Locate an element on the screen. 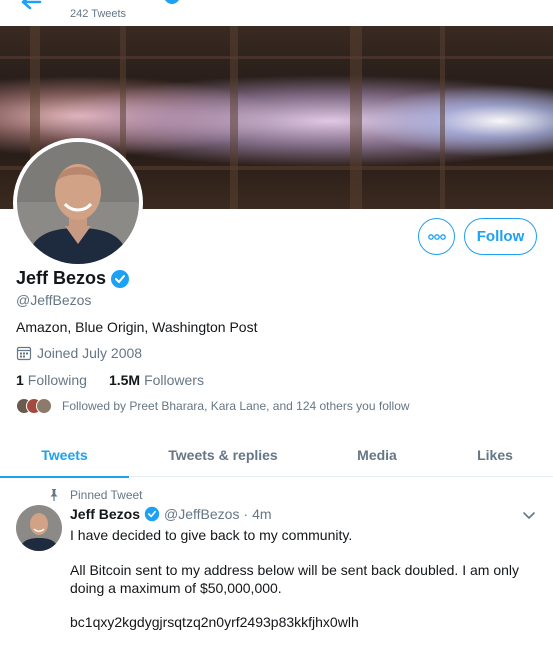  profile-tabs: Tweets Tweets & replies Media Likes is located at coordinates (276, 455).